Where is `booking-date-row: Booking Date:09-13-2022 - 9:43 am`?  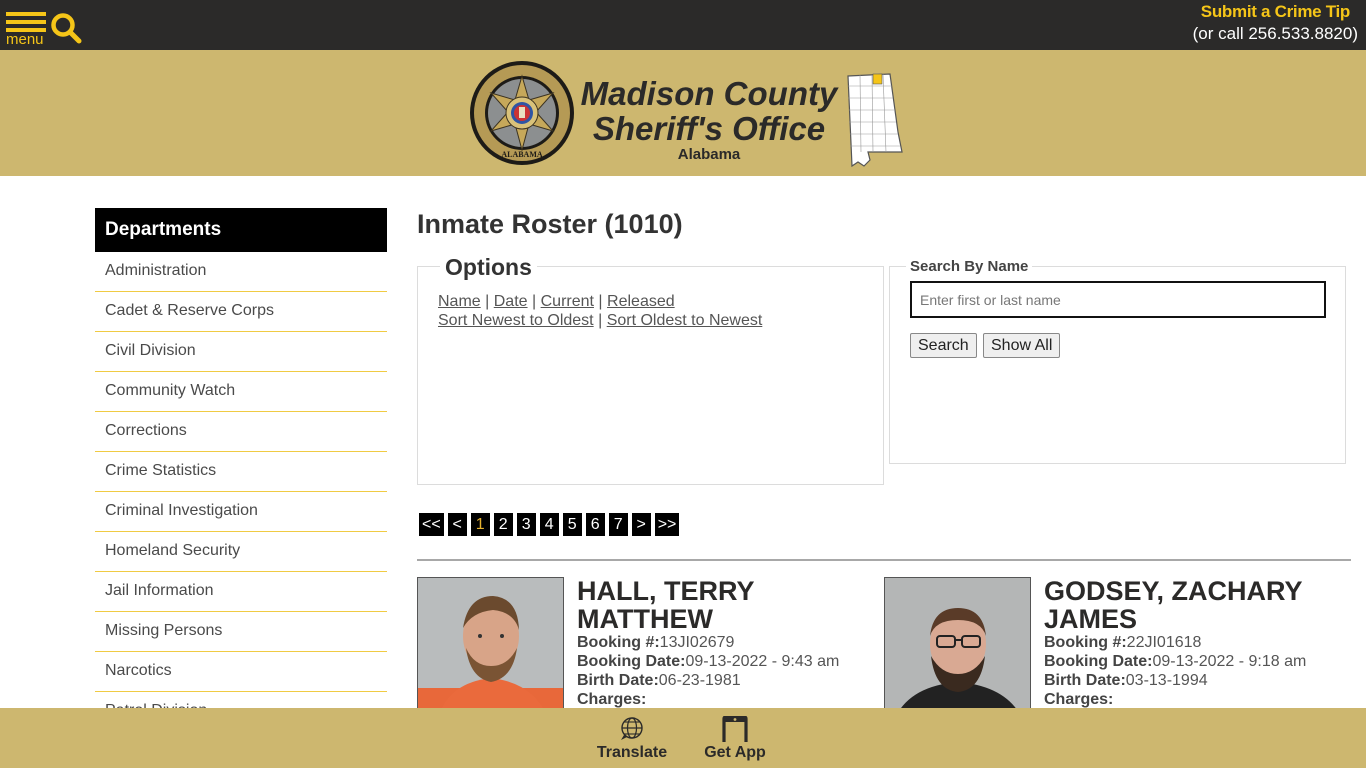
booking-date-row: Booking Date:09-13-2022 - 9:43 am is located at coordinates (722, 661).